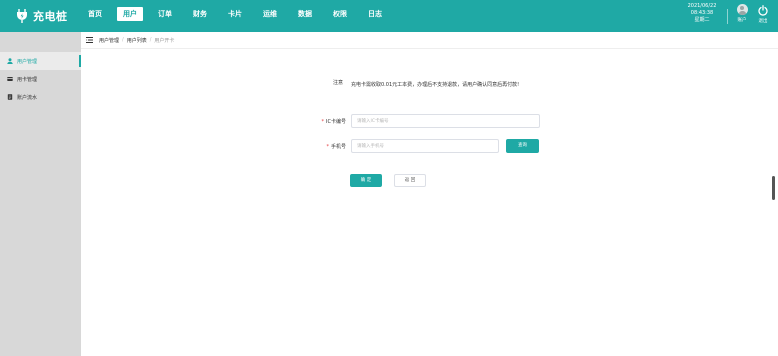 This screenshot has height=356, width=778. I want to click on card-icon, so click(10, 79).